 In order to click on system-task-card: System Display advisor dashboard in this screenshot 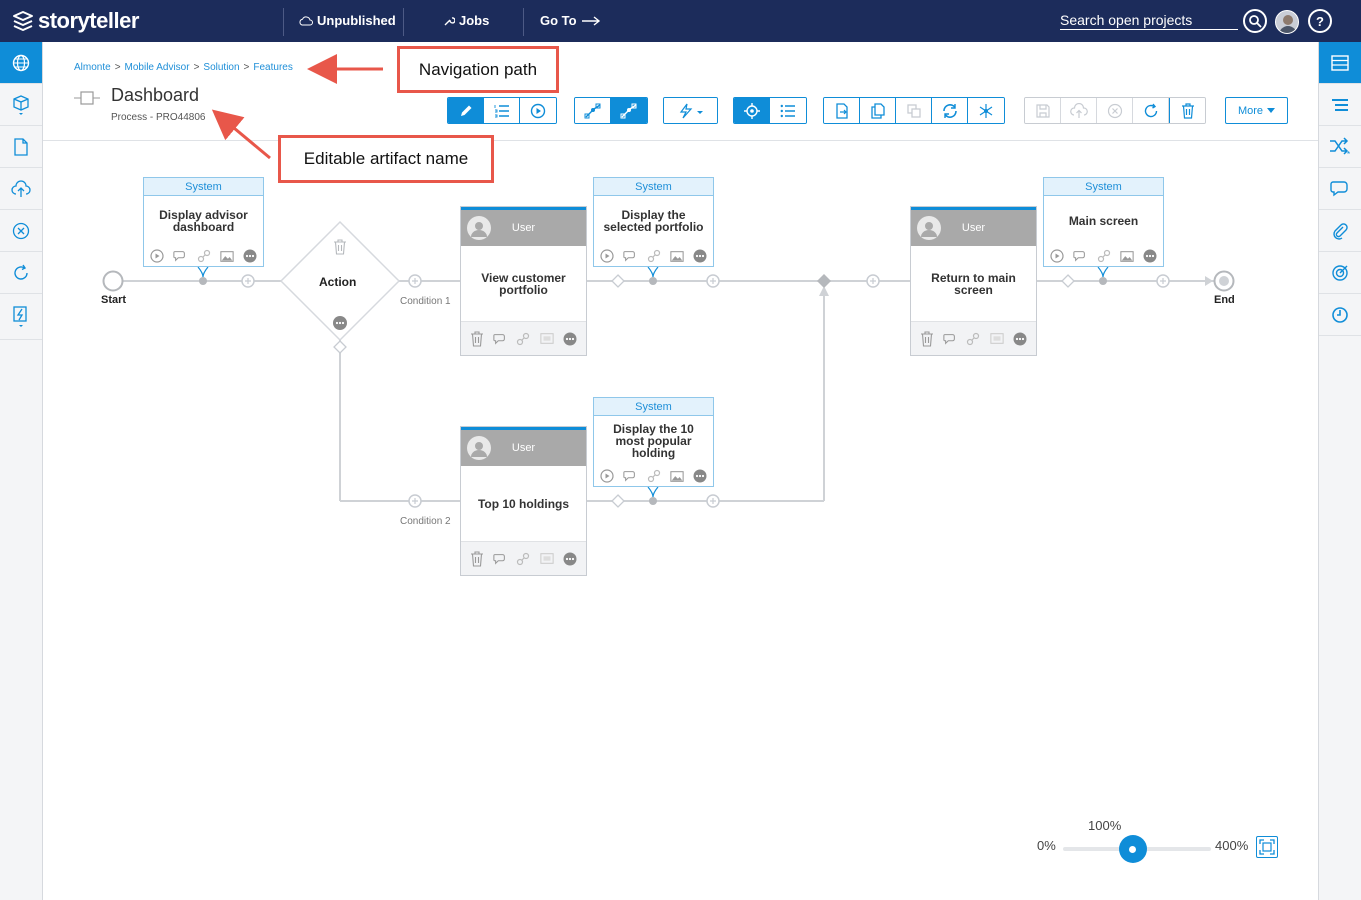, I will do `click(203, 222)`.